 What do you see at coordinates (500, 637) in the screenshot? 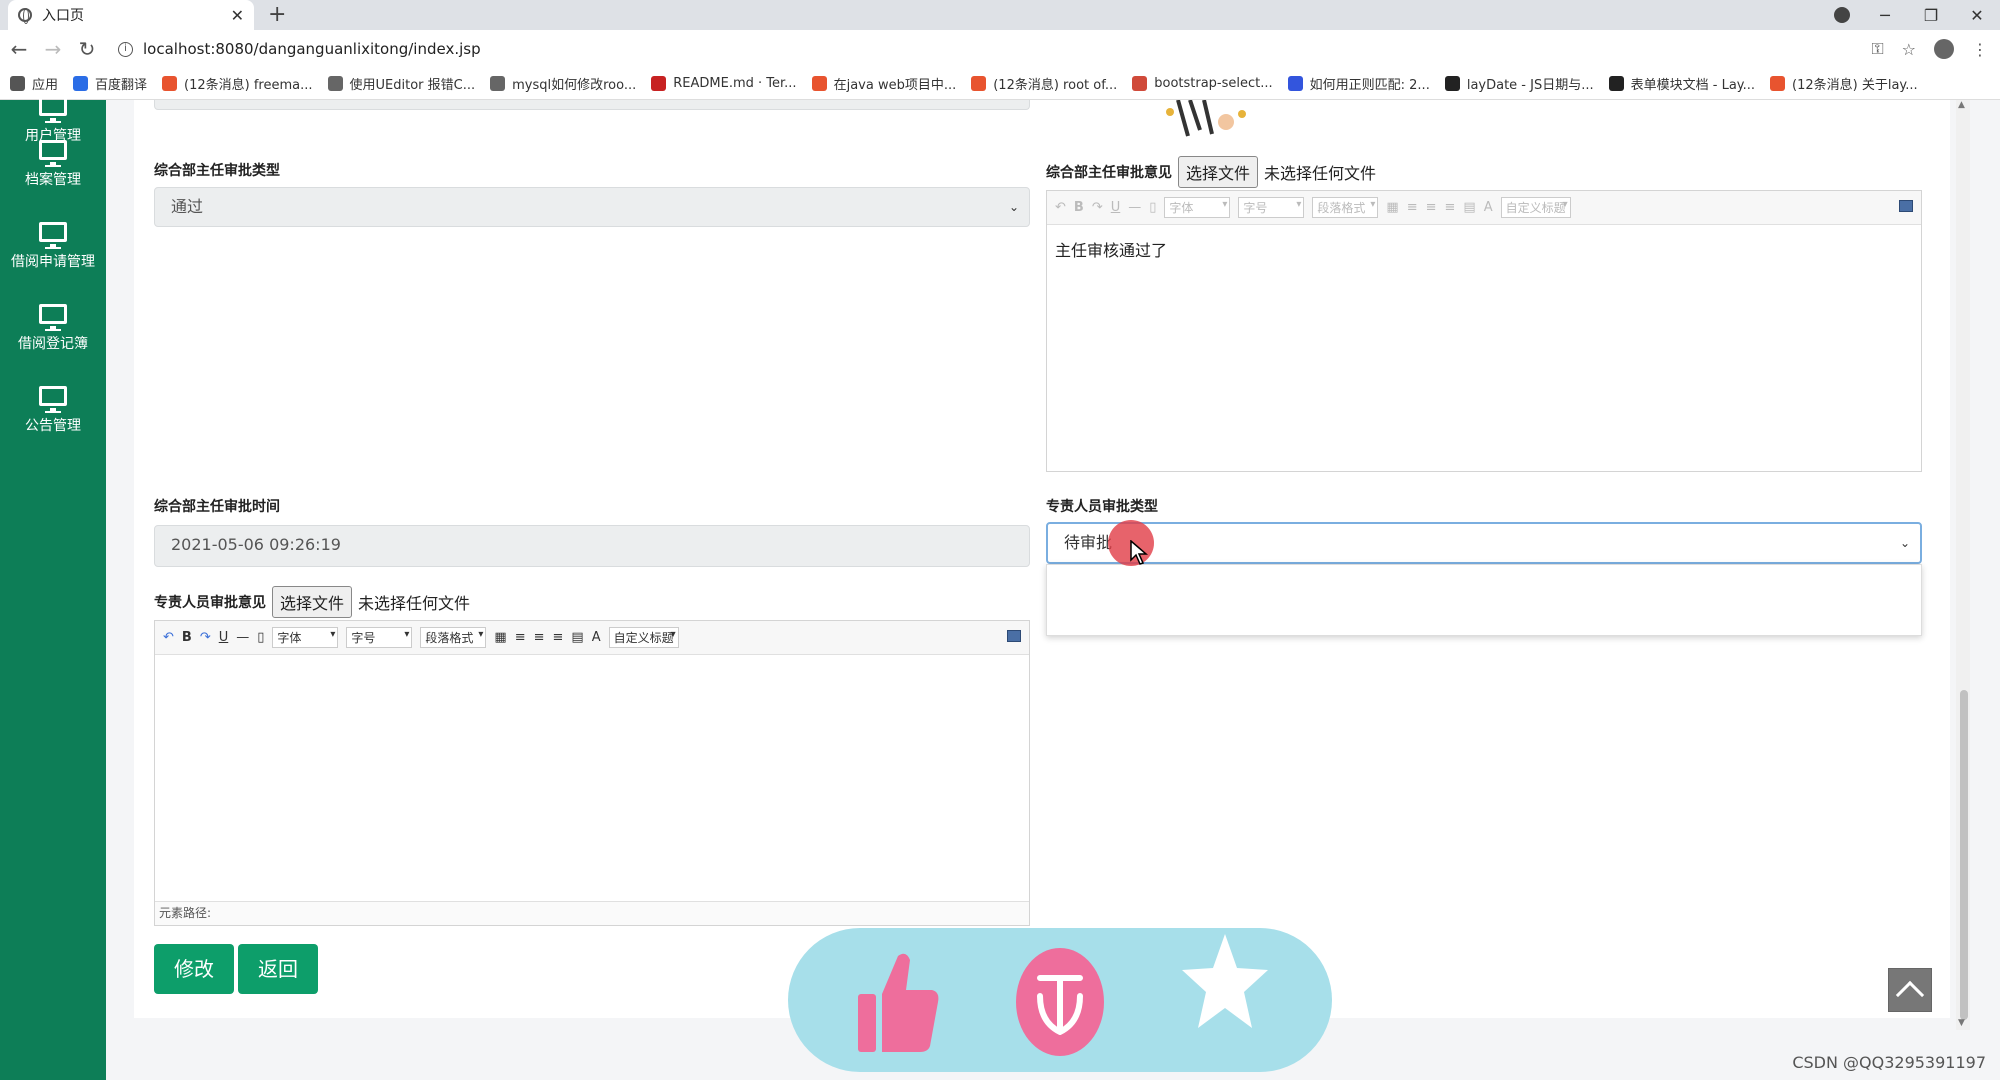
I see `table-icon: ▦` at bounding box center [500, 637].